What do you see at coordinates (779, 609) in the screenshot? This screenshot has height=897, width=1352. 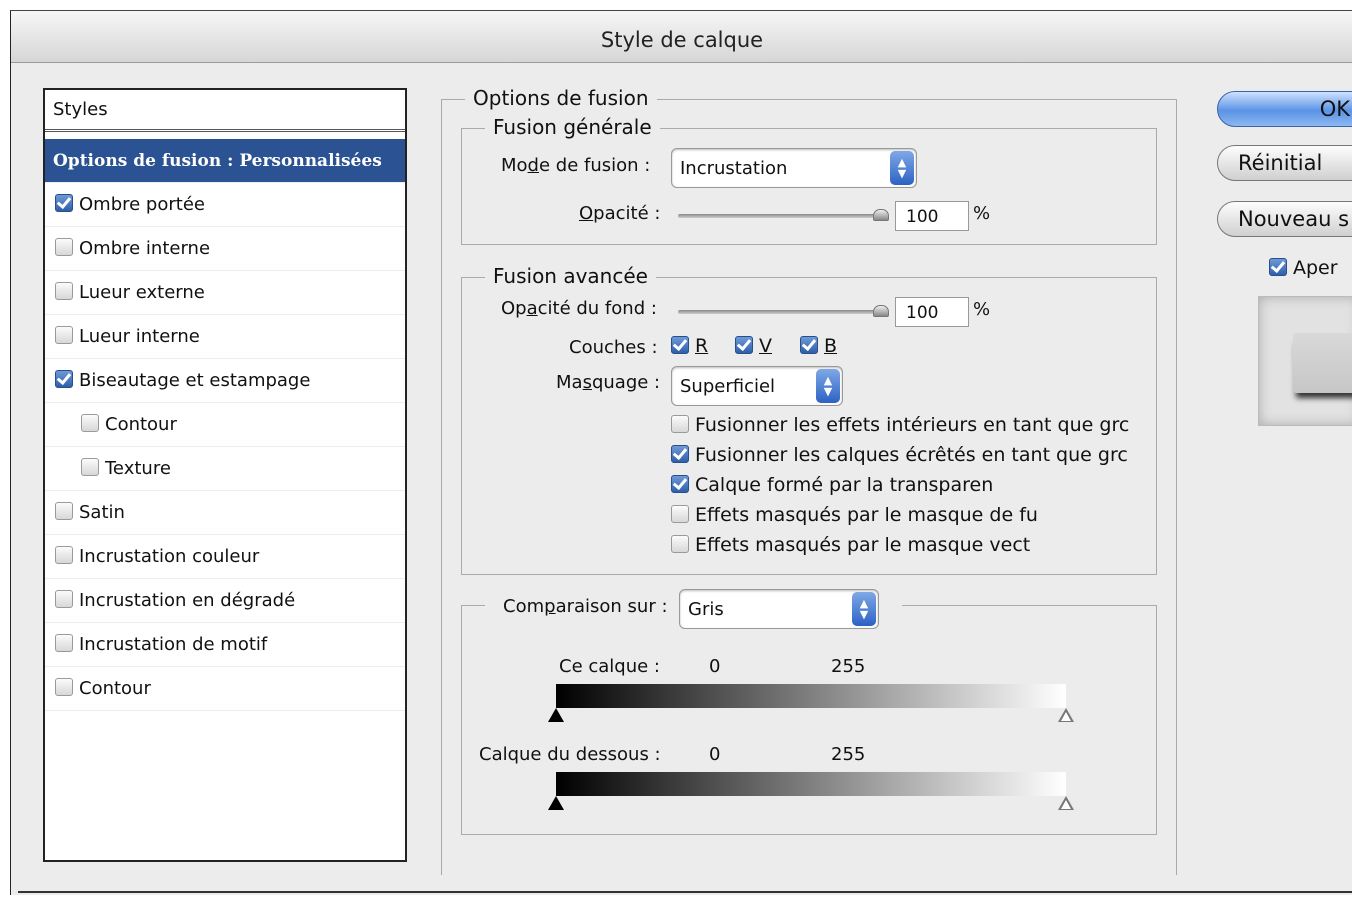 I see `blend-if-select: Gris ▲ ▼` at bounding box center [779, 609].